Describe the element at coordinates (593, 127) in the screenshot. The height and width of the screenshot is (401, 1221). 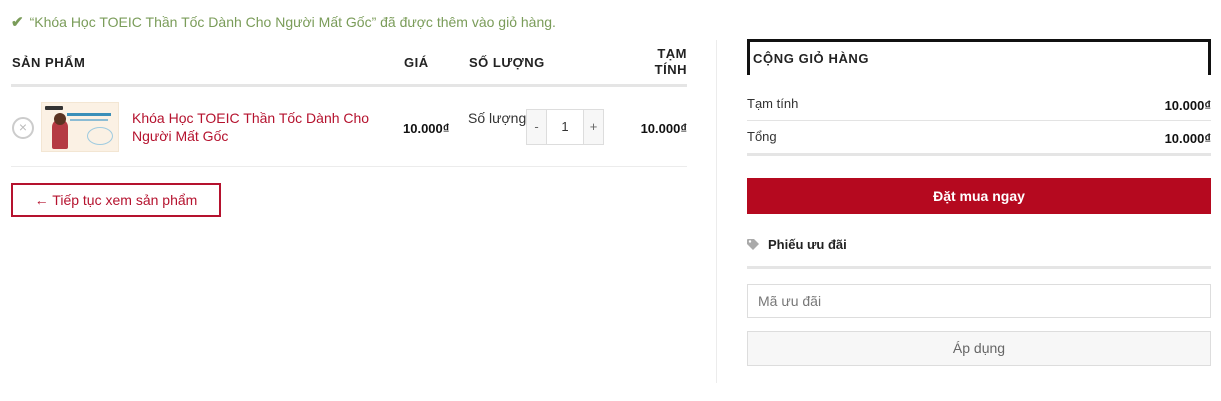
I see `quantity-plus-button: +` at that location.